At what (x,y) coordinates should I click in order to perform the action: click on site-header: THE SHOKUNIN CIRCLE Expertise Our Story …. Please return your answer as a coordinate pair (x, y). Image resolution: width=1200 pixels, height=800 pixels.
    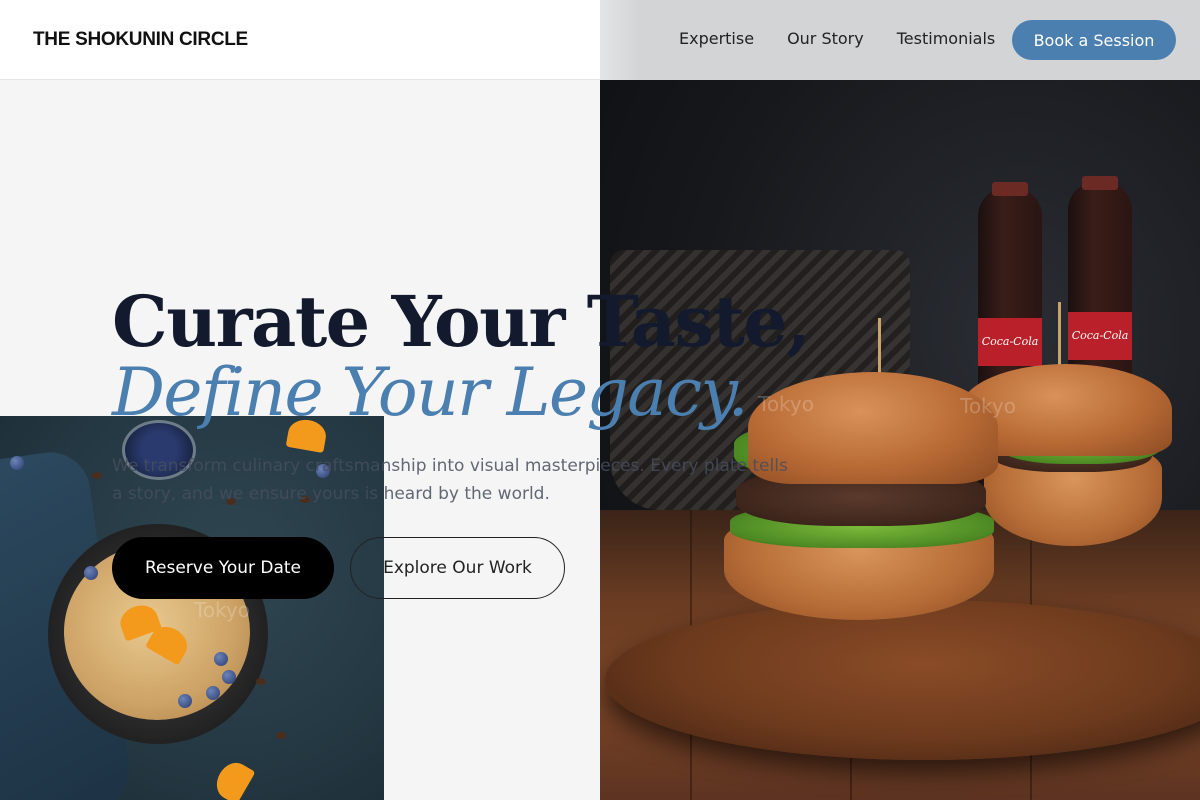
    Looking at the image, I should click on (600, 40).